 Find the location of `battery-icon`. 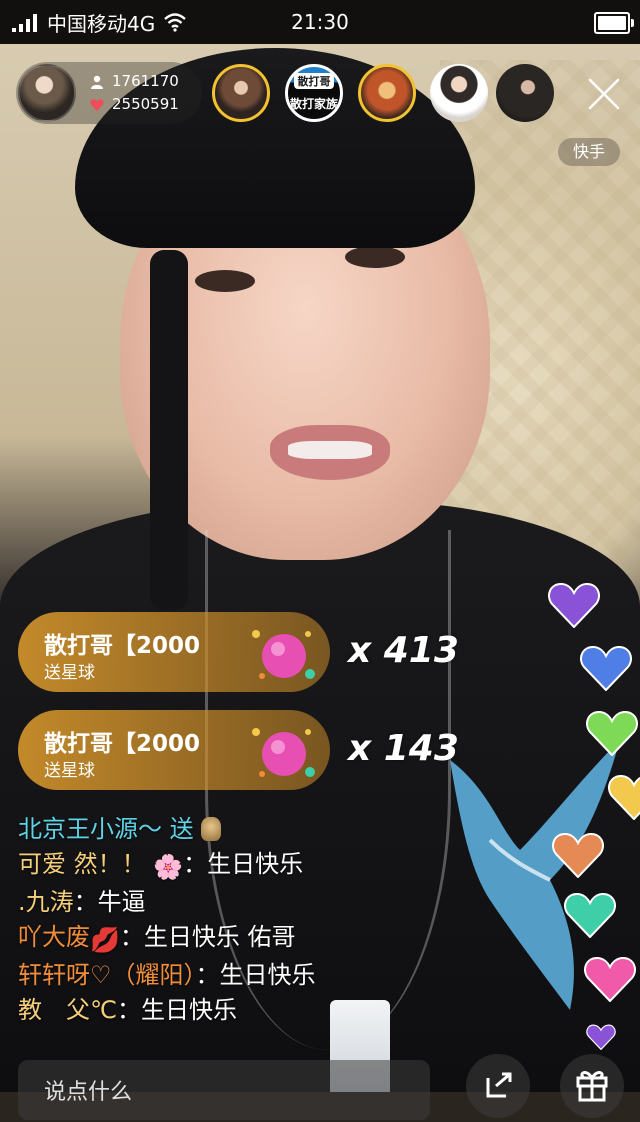

battery-icon is located at coordinates (614, 23).